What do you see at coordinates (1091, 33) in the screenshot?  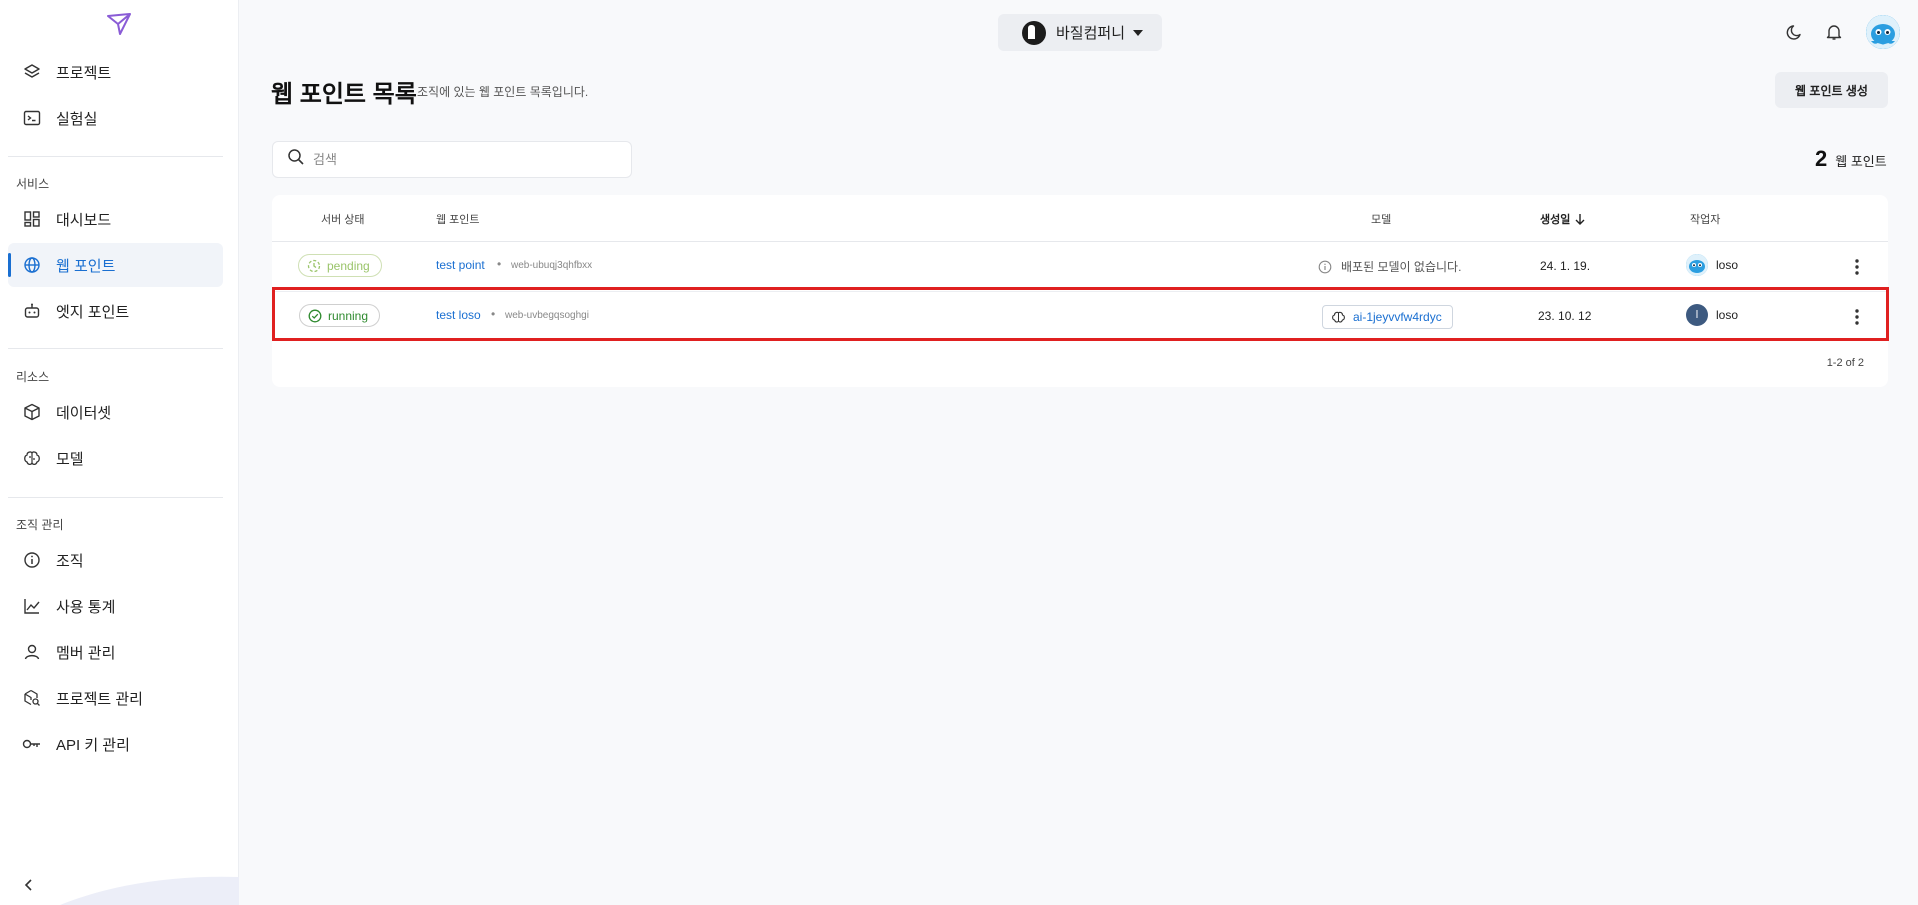 I see `organization-name: 바질컴퍼니` at bounding box center [1091, 33].